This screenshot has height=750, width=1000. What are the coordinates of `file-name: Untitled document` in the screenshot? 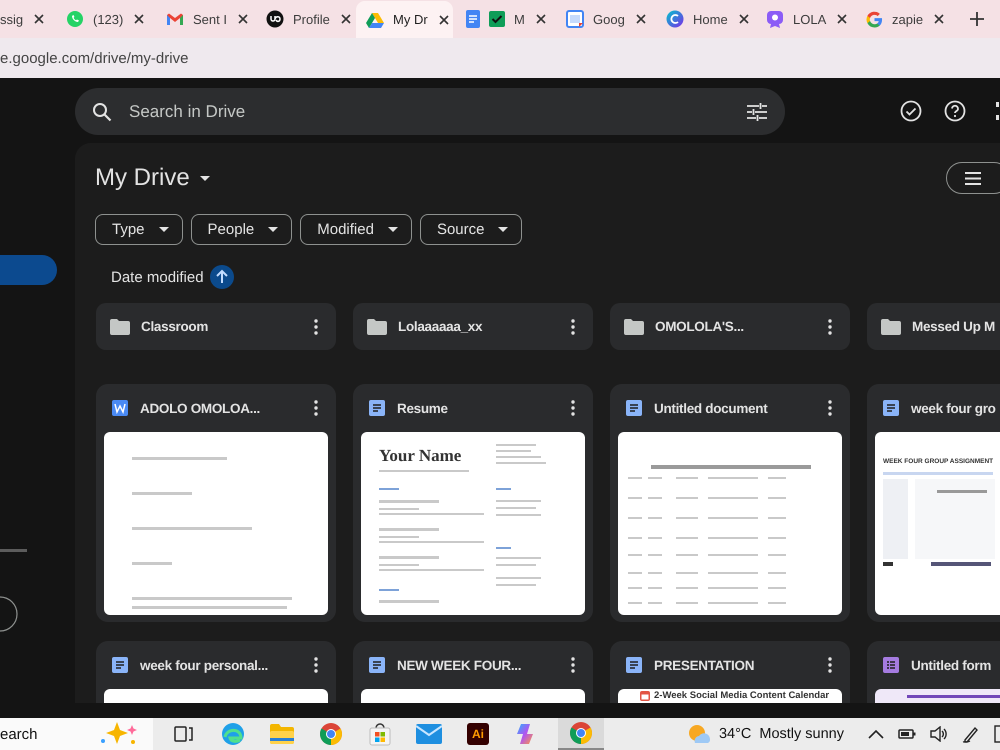 It's located at (711, 408).